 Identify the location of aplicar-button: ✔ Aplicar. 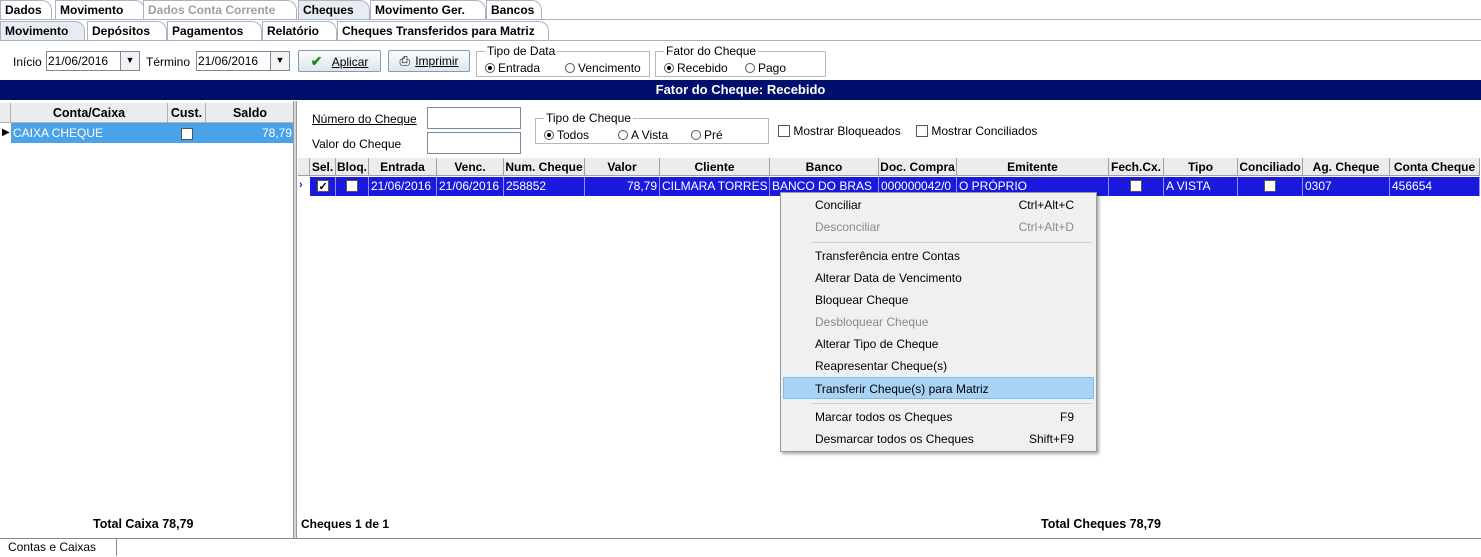
(339, 61).